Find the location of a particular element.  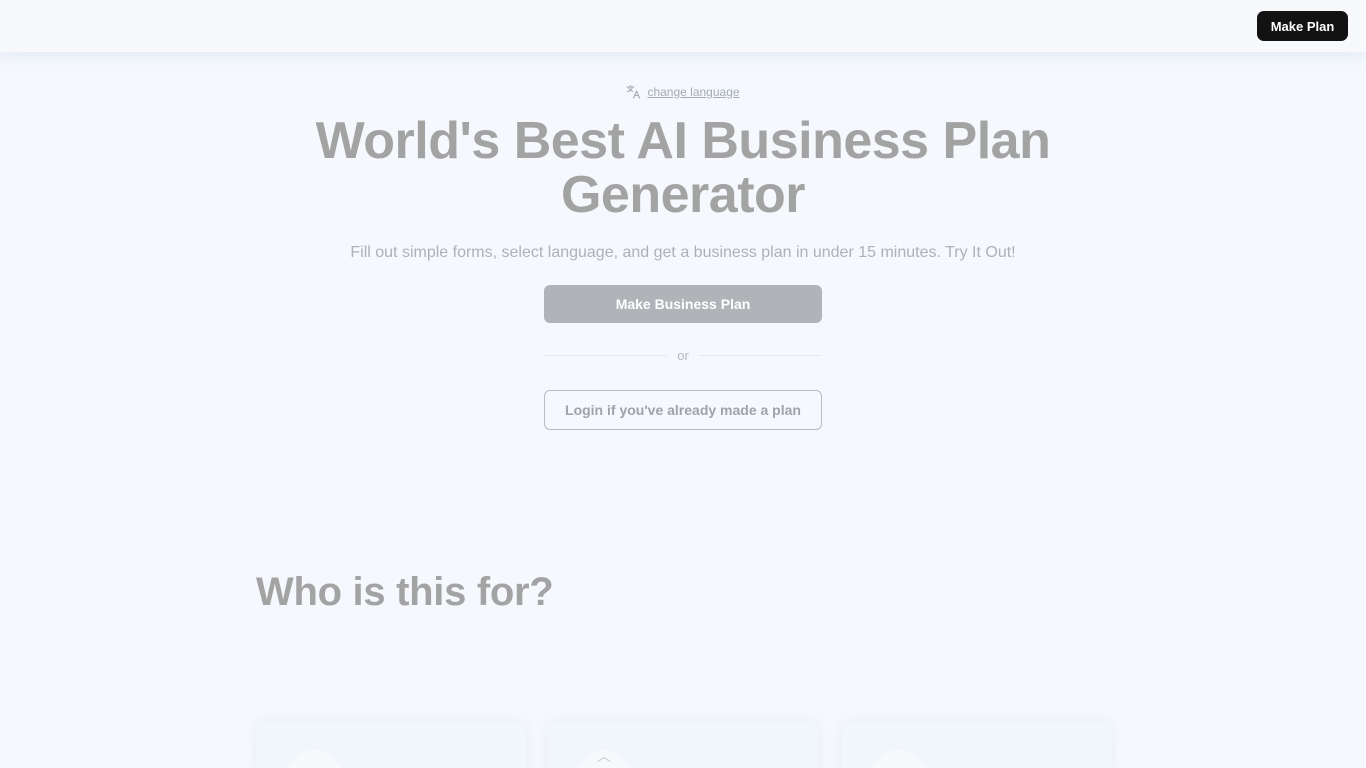

chevron-up-icon: ︿ is located at coordinates (604, 756).